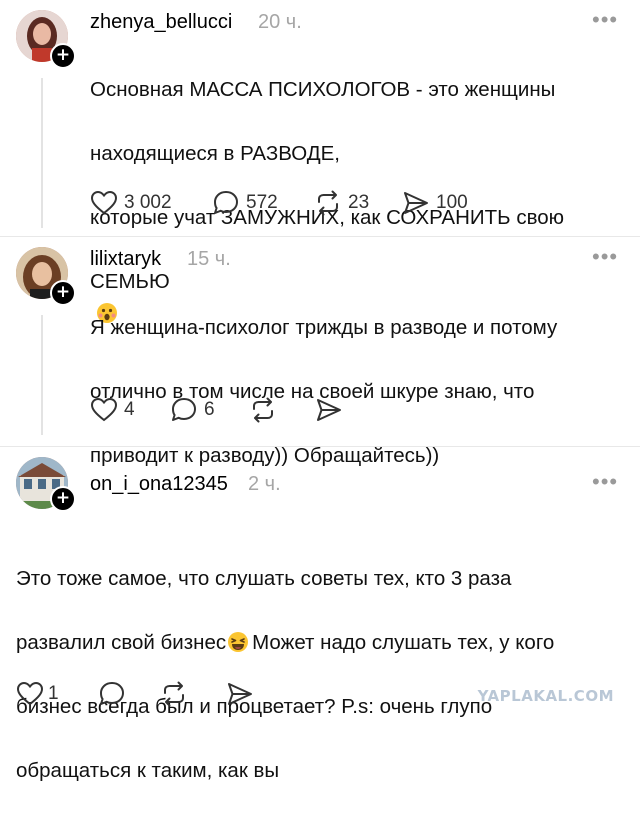 This screenshot has height=819, width=640. I want to click on comment-button: 572, so click(245, 203).